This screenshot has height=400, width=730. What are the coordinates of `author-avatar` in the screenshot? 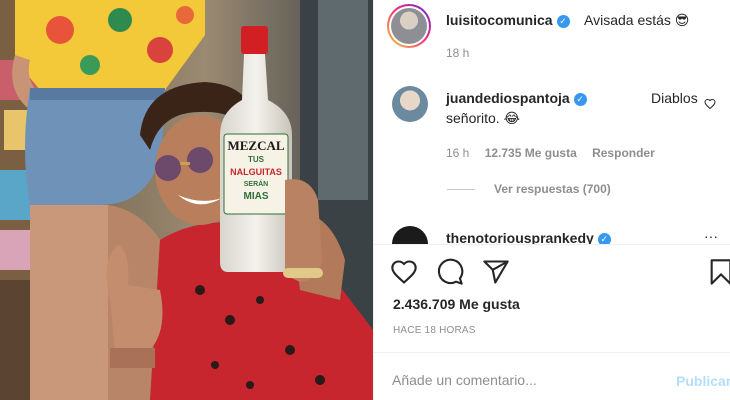 It's located at (409, 26).